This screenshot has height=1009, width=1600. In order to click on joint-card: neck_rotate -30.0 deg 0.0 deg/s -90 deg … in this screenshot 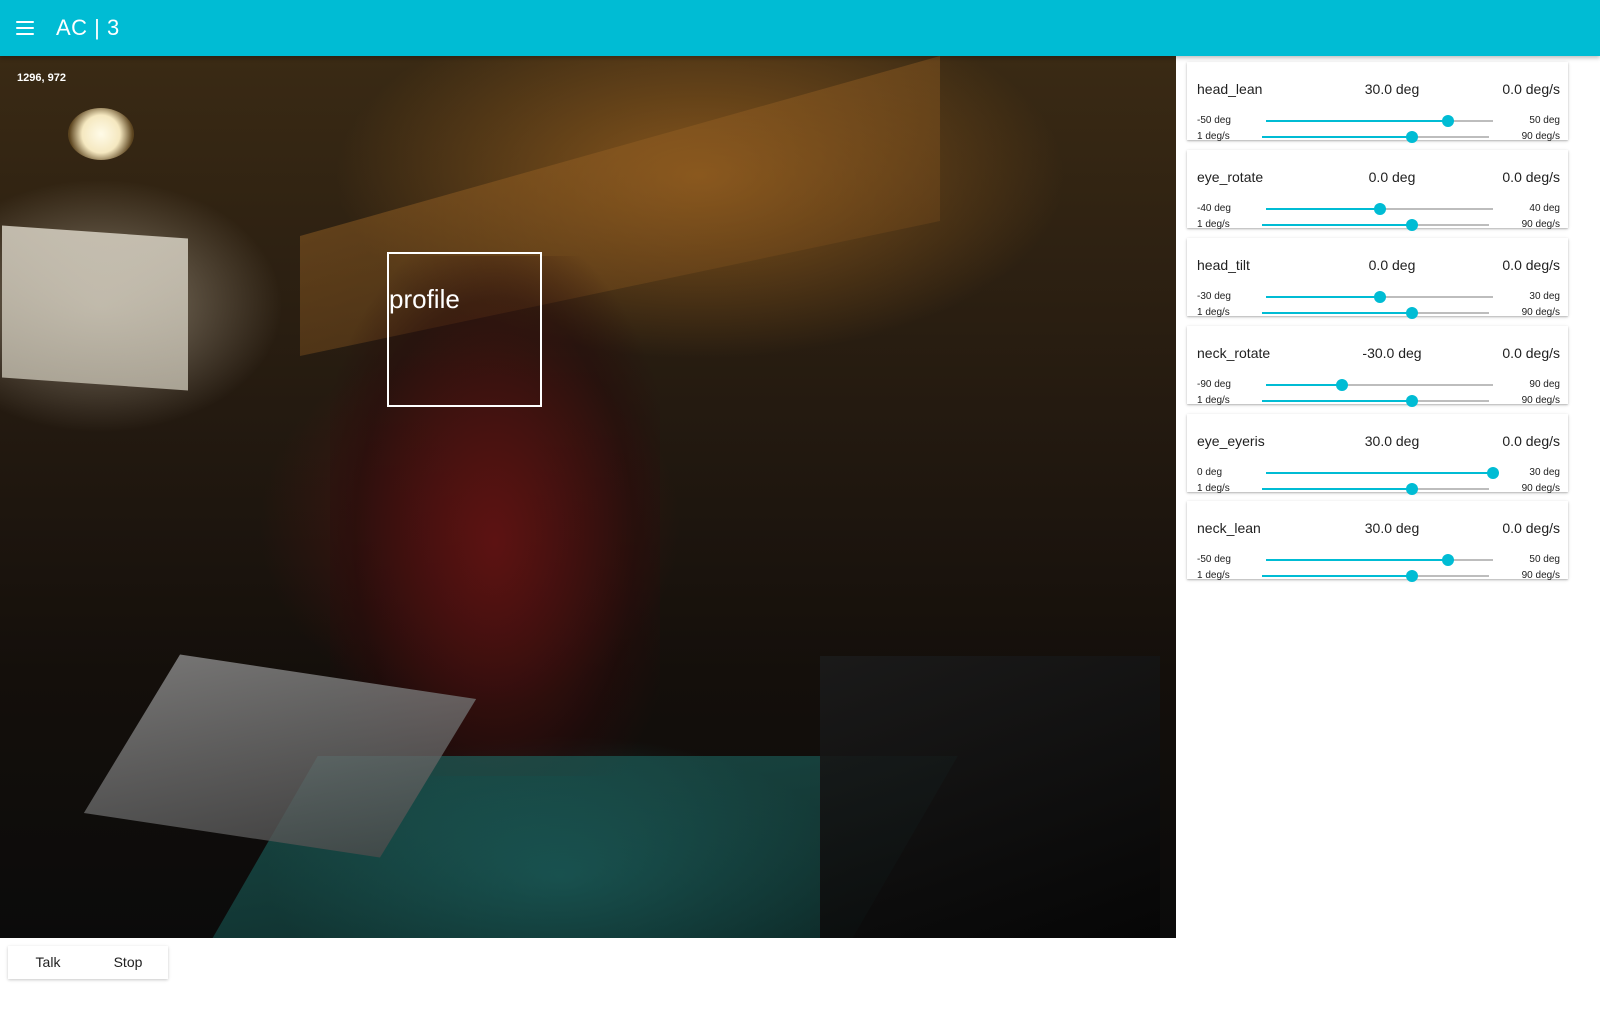, I will do `click(1377, 366)`.